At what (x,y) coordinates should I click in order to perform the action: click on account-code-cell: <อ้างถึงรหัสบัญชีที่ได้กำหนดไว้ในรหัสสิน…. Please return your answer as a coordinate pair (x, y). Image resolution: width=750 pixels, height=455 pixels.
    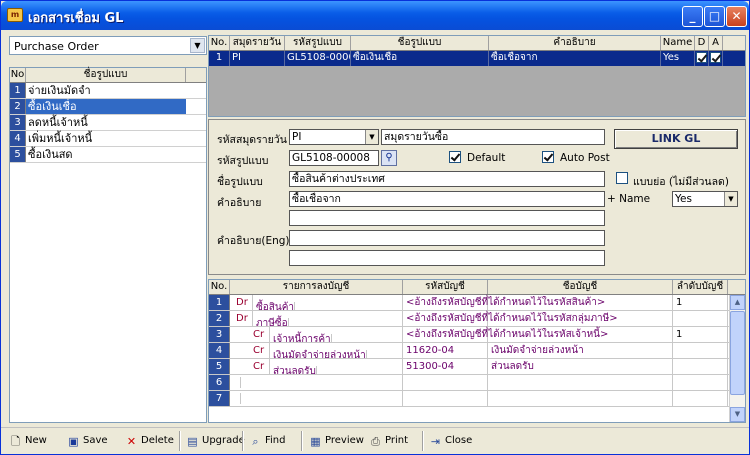
    Looking at the image, I should click on (504, 302).